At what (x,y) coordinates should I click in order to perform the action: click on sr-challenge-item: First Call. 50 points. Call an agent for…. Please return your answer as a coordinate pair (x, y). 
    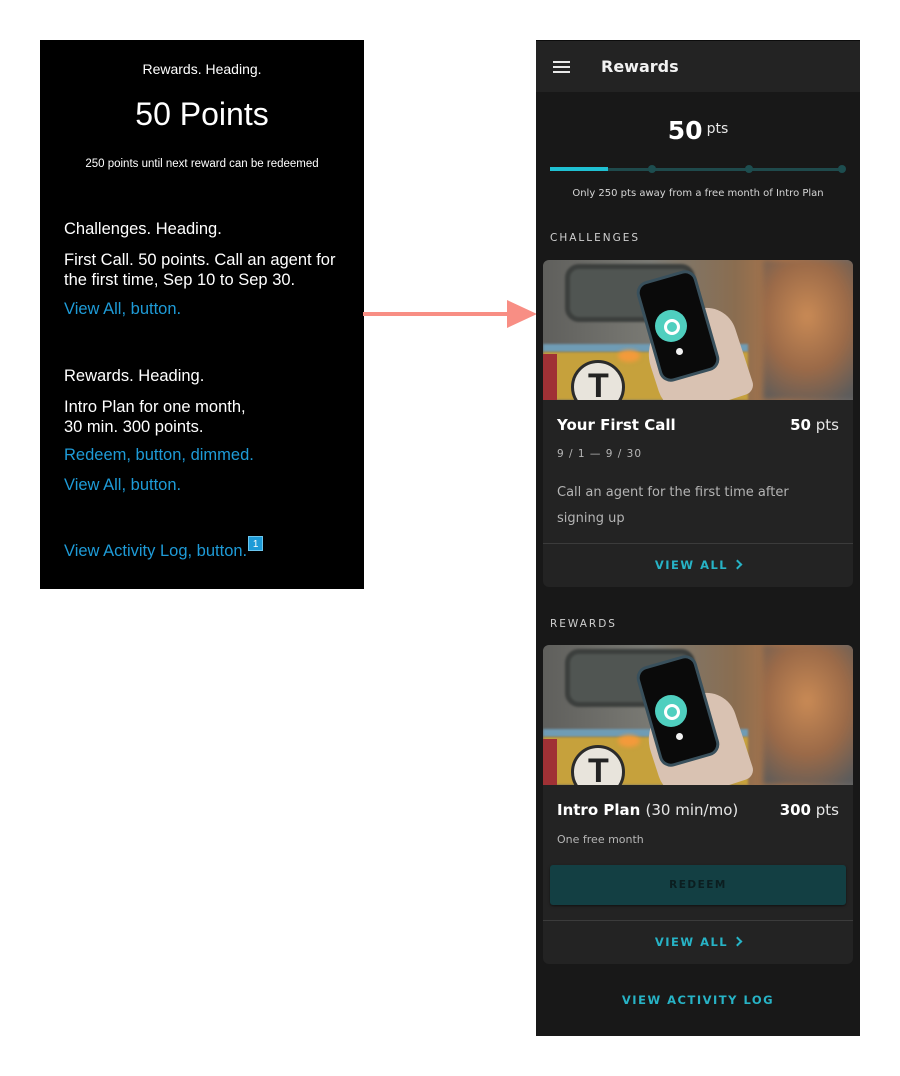
    Looking at the image, I should click on (200, 270).